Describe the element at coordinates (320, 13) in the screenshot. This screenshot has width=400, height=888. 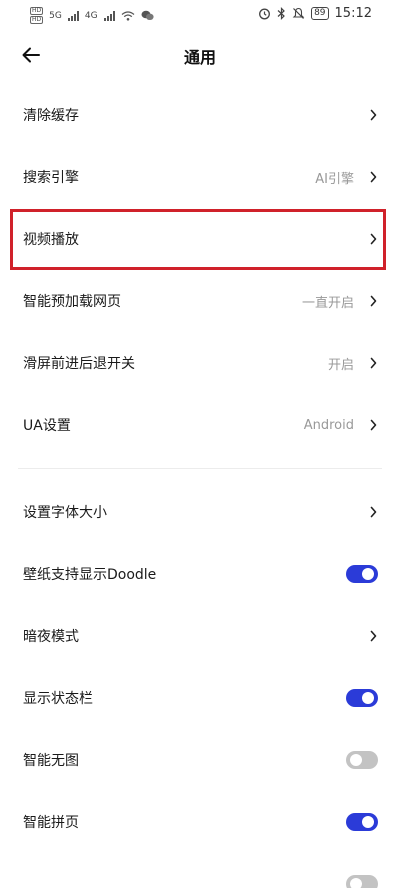
I see `battery-icon: 89` at that location.